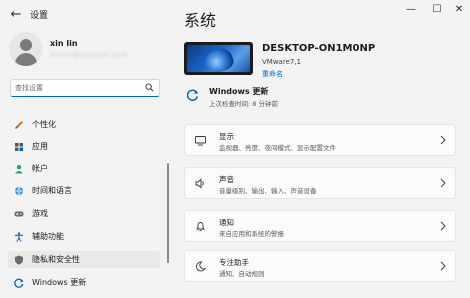 The image size is (470, 298). I want to click on user-name: xin lin, so click(64, 43).